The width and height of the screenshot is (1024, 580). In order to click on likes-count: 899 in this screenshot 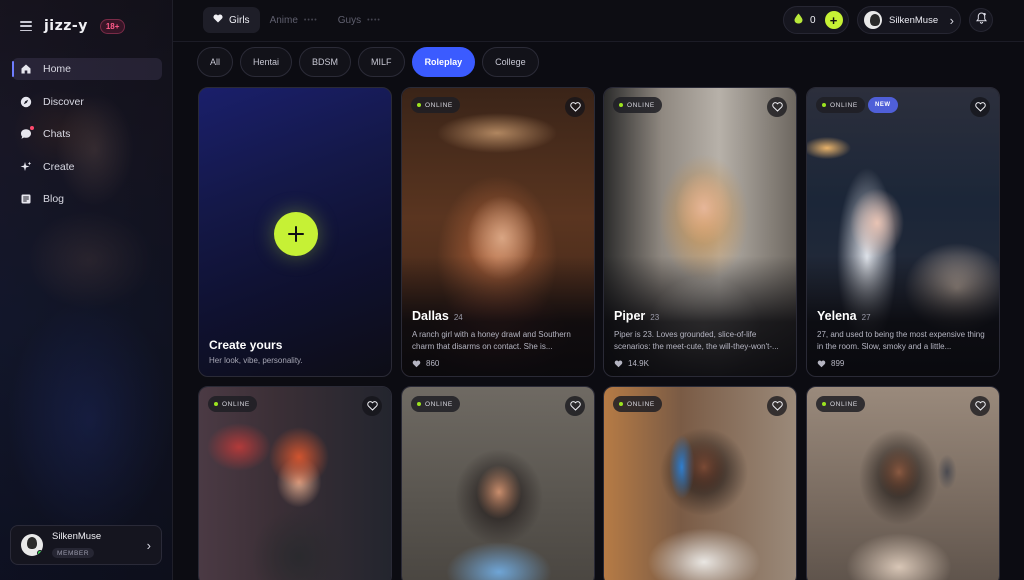, I will do `click(903, 363)`.